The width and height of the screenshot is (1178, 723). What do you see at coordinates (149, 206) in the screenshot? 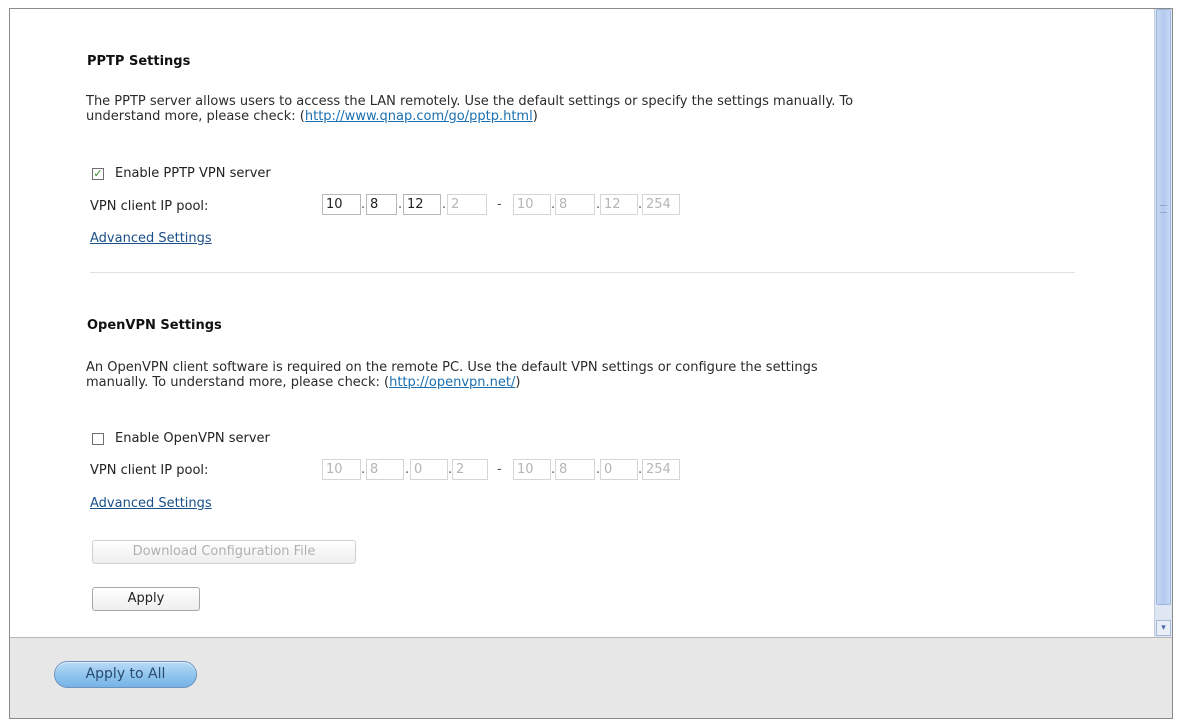
I see `pptp-pool-label: VPN client IP pool:` at bounding box center [149, 206].